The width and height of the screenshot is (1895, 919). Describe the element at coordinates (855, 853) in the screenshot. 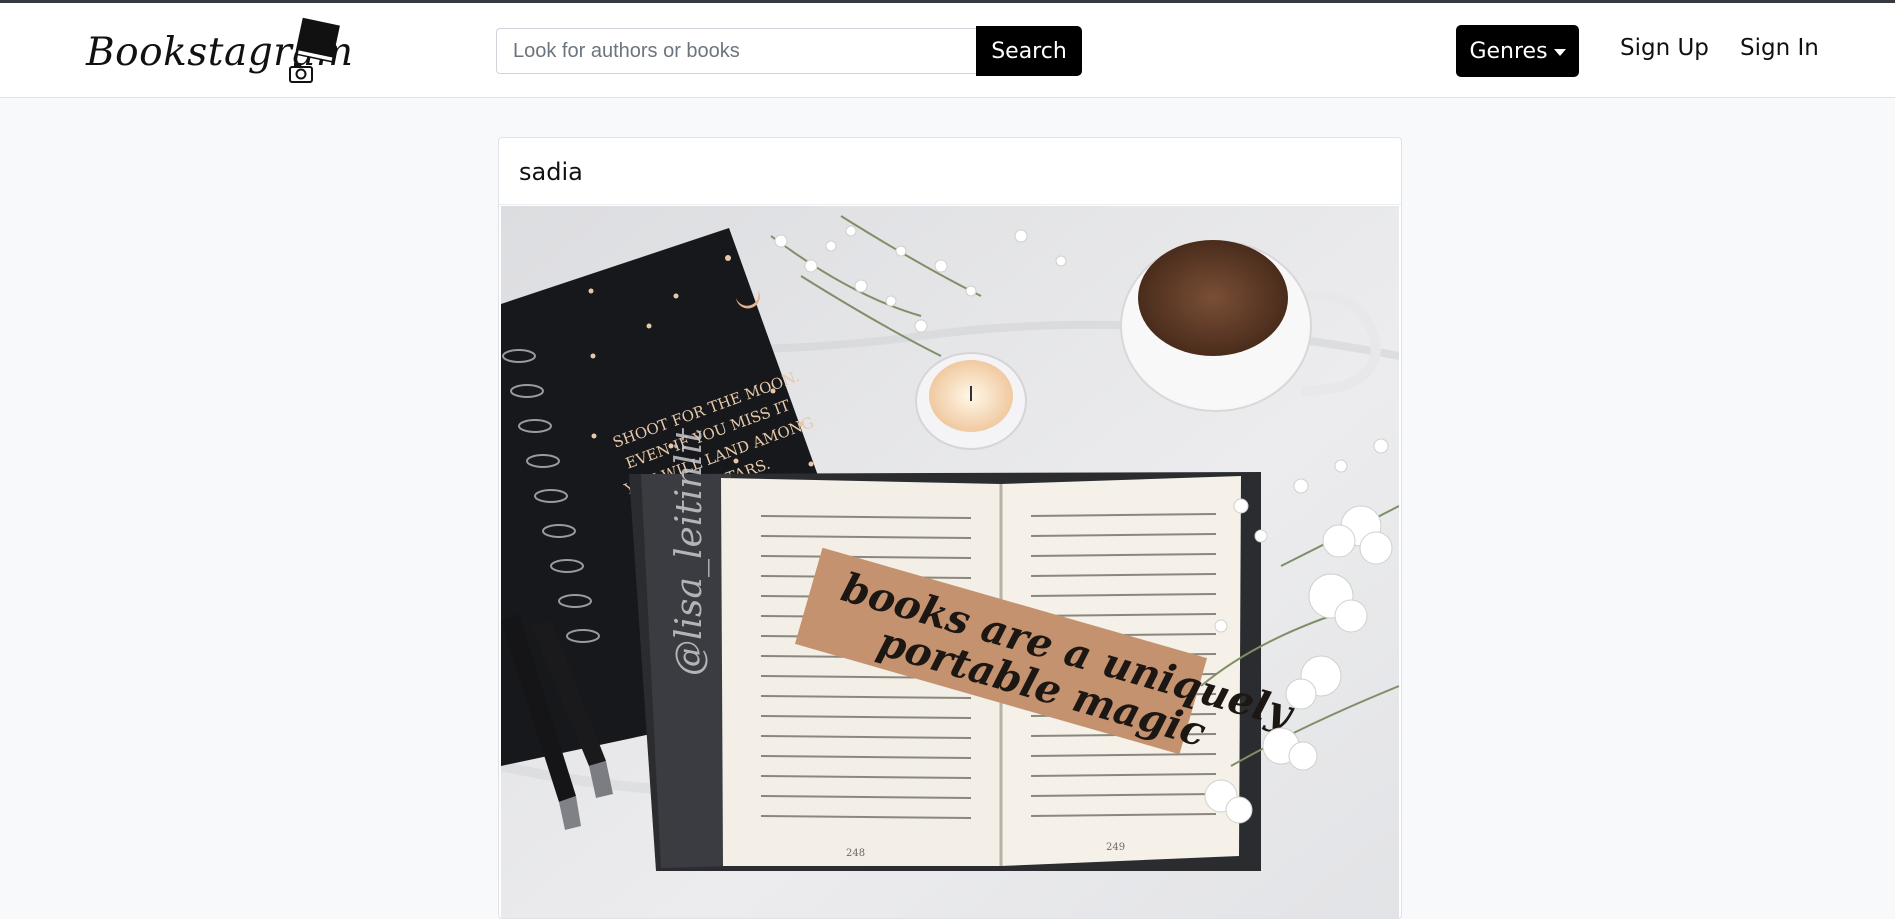

I see `page-number-left: 248` at that location.